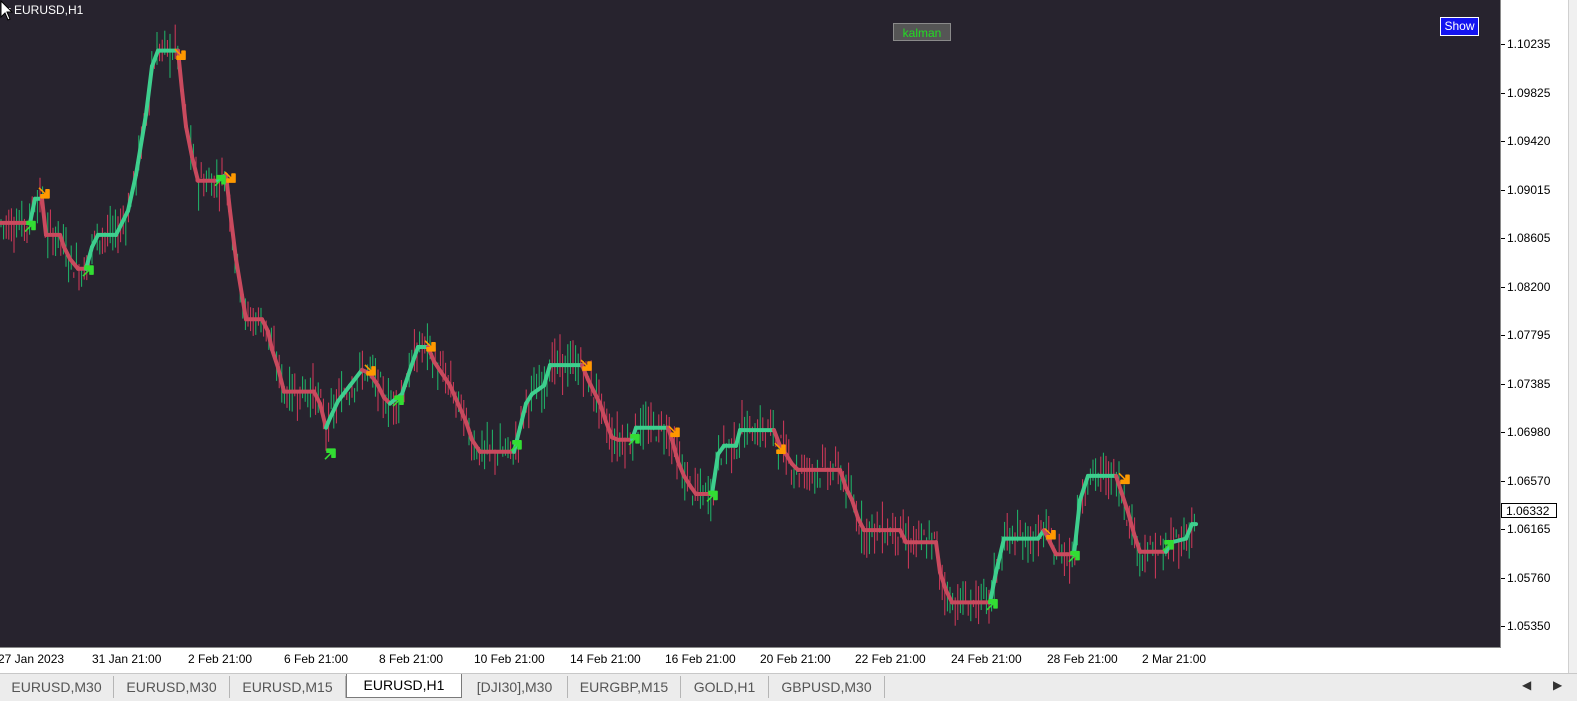 This screenshot has width=1577, height=701. I want to click on chart-tab: GOLD,H1, so click(725, 687).